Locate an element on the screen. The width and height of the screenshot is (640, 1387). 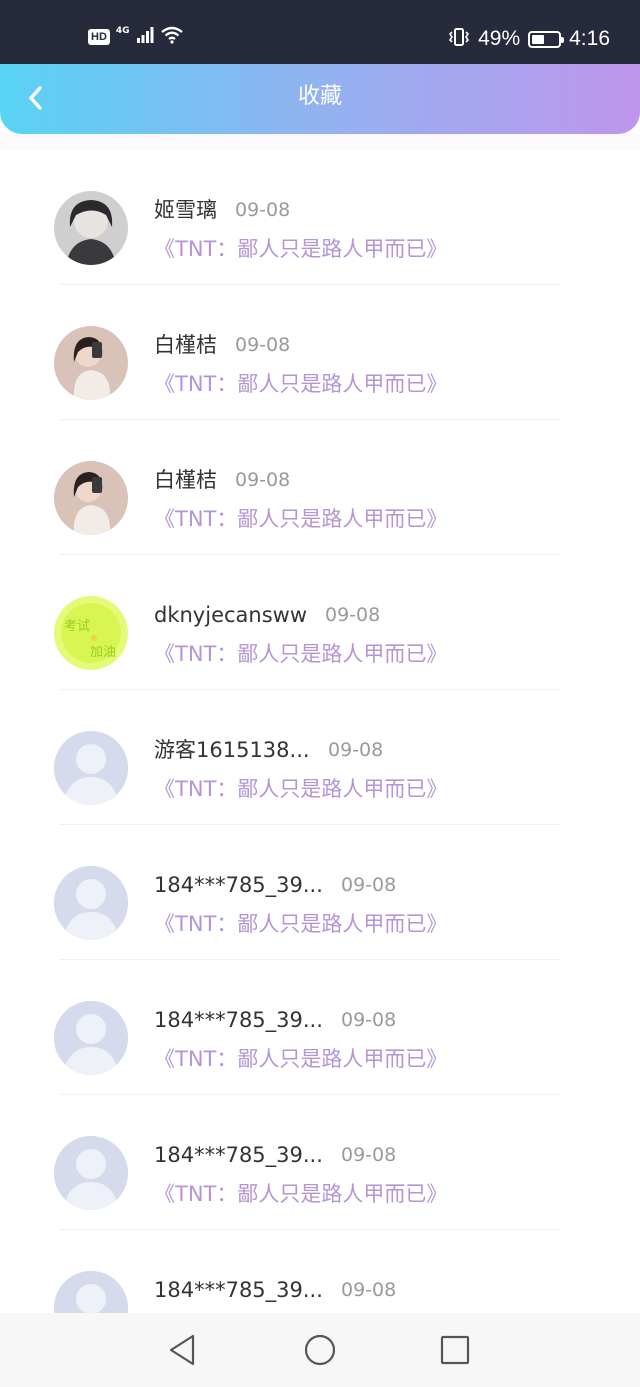
hd-badge: HD is located at coordinates (99, 37).